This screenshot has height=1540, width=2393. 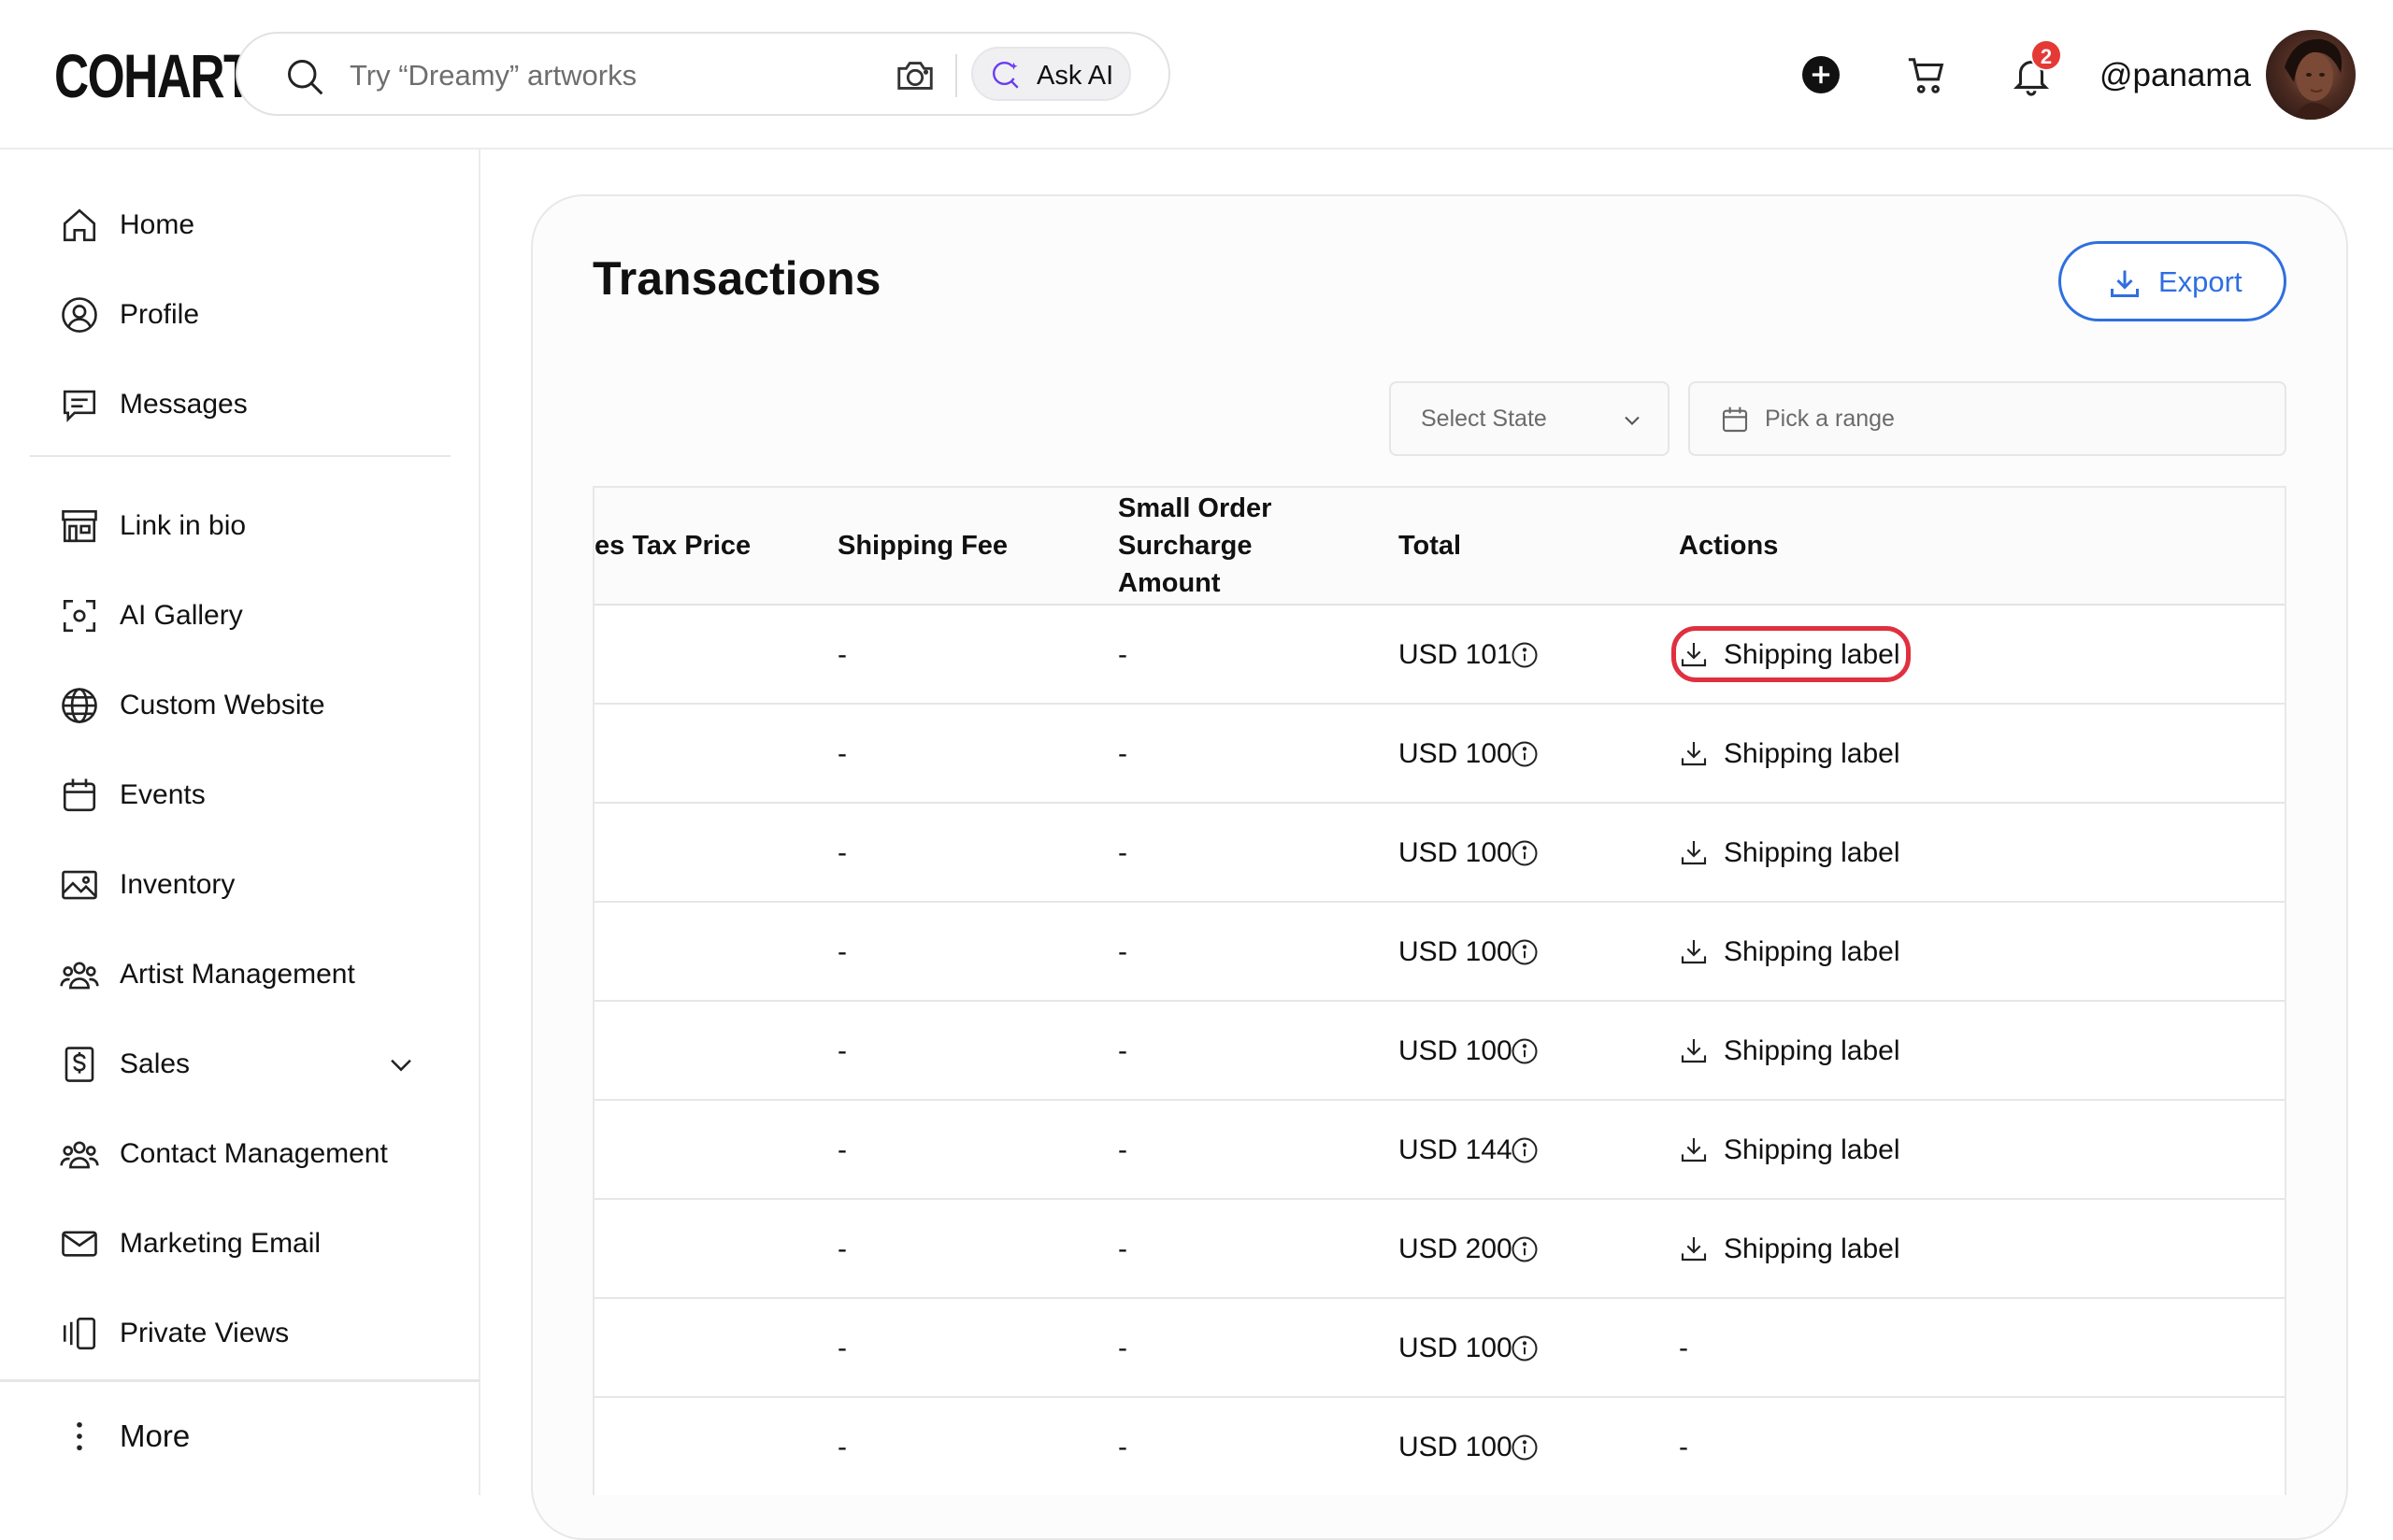 What do you see at coordinates (79, 1244) in the screenshot?
I see `mail-icon` at bounding box center [79, 1244].